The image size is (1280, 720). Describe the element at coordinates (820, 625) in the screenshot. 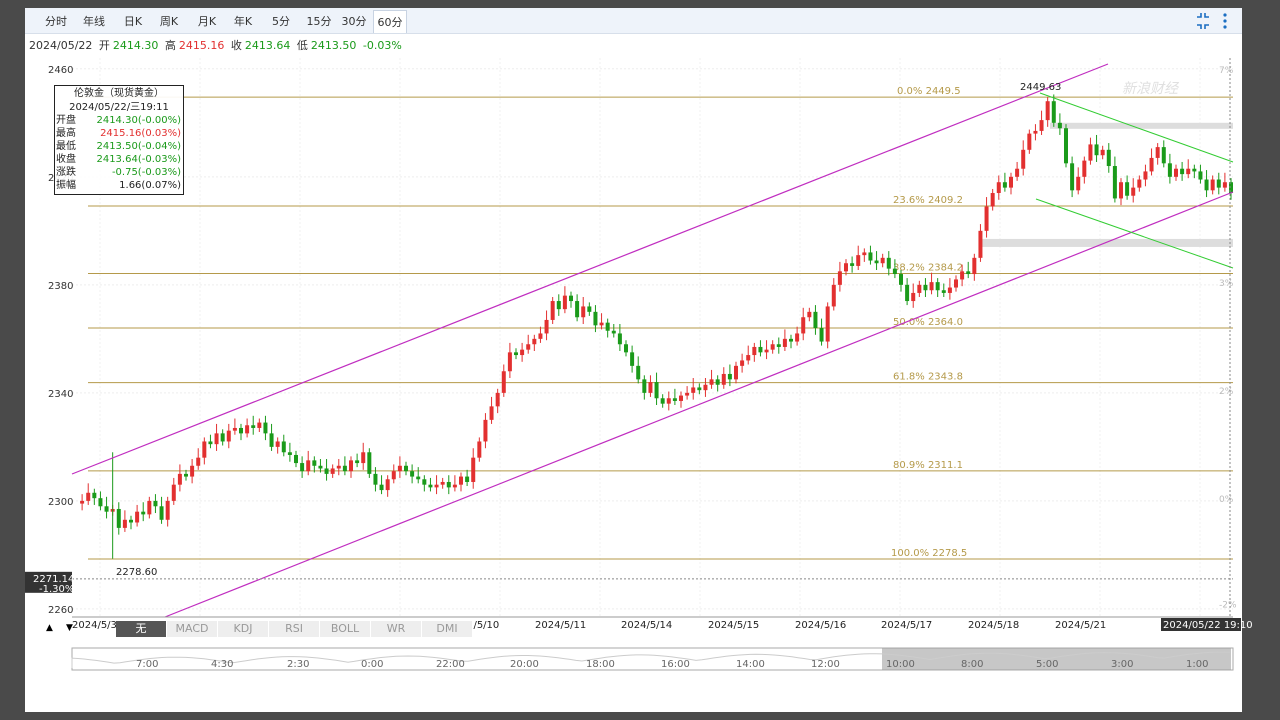

I see `x-axis-label: 2024/5/16` at that location.